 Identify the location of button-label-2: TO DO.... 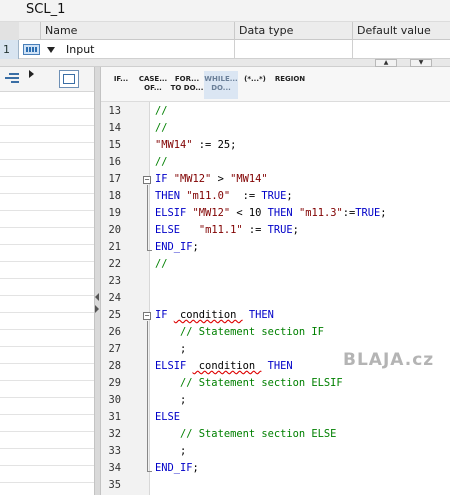
(187, 88).